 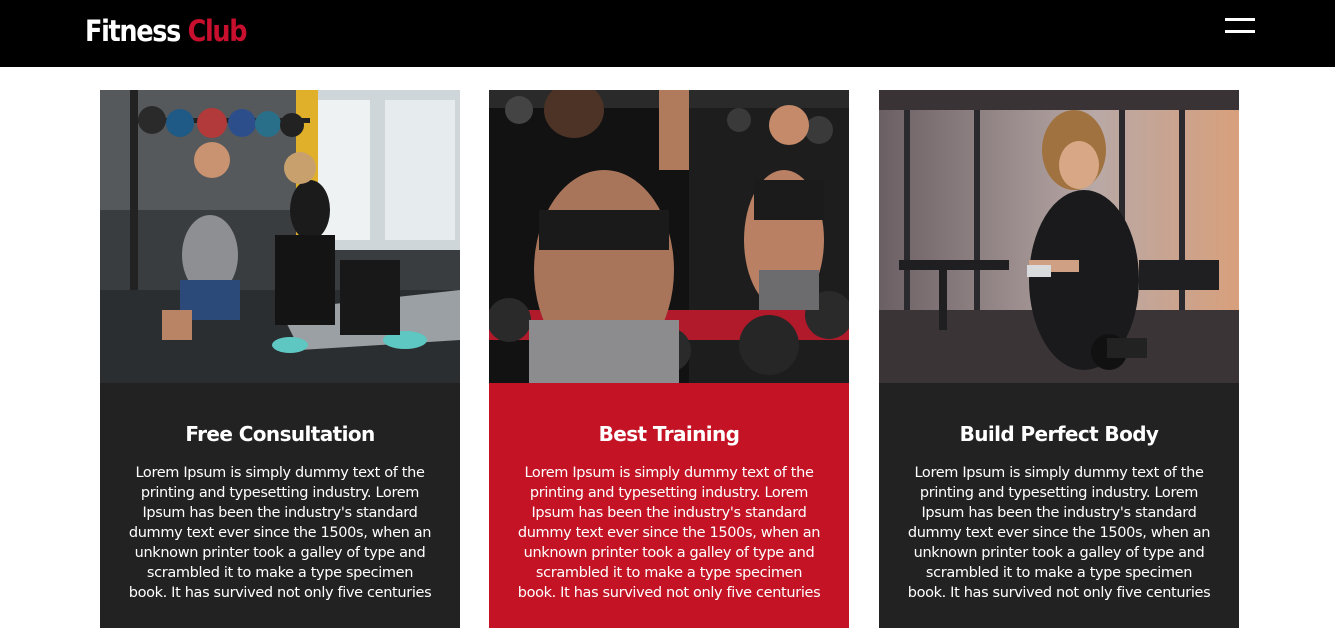 I want to click on training-photo, so click(x=669, y=236).